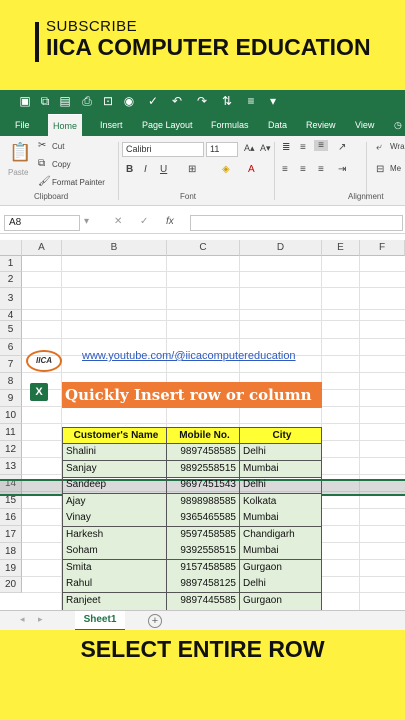 This screenshot has height=720, width=405. I want to click on paste-icon: 📋, so click(20, 152).